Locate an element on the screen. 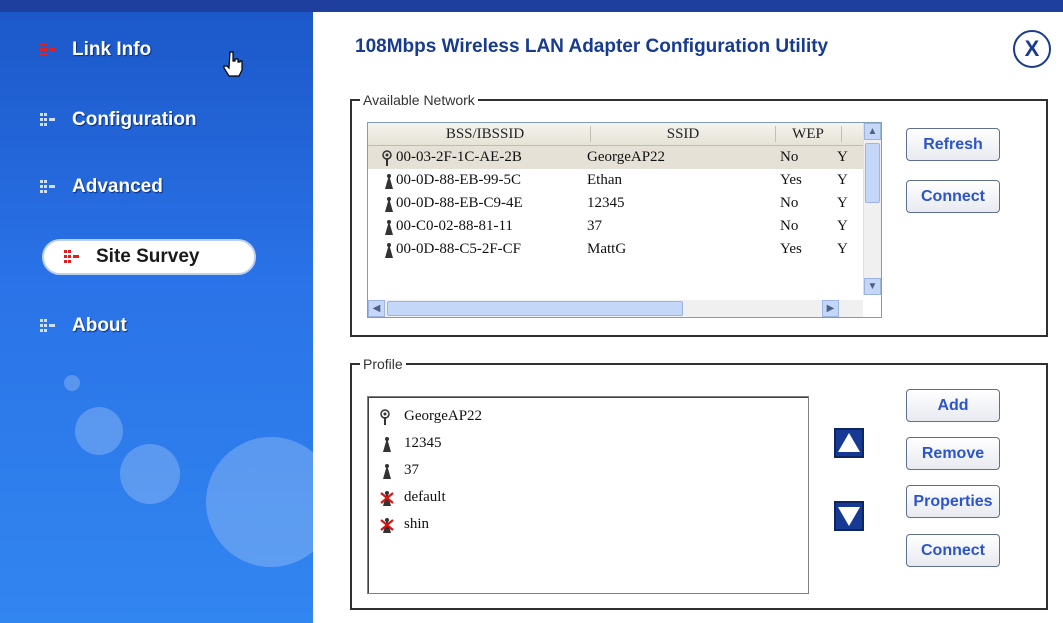  table-row: 00-0D-88-EB-C9-4E 12345 No Y is located at coordinates (624, 203).